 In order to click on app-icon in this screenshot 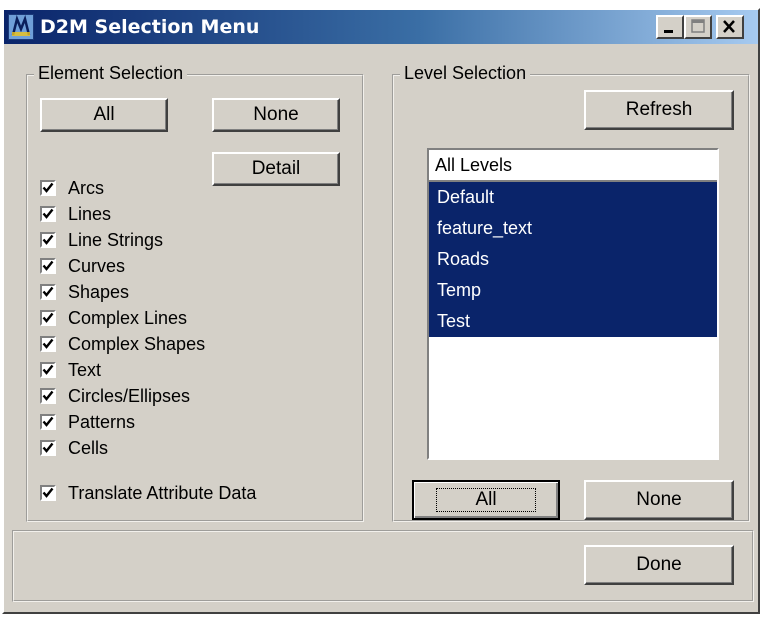, I will do `click(21, 27)`.